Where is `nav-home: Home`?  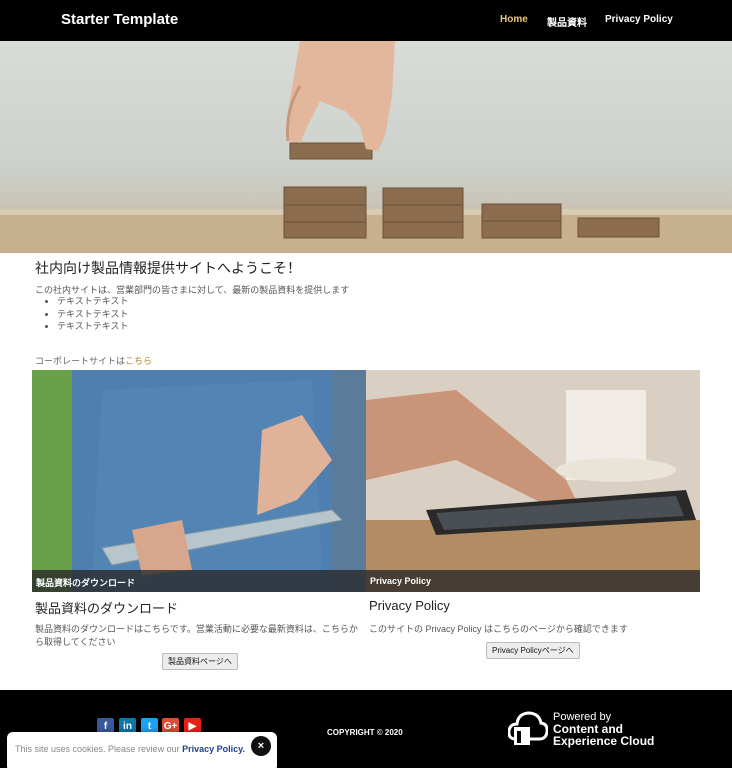
nav-home: Home is located at coordinates (514, 19).